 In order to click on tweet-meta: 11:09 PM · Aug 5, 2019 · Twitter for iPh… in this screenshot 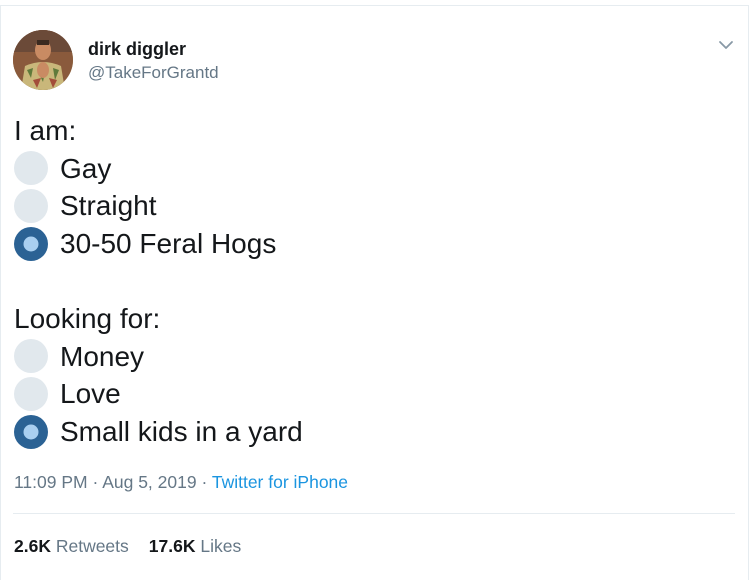, I will do `click(181, 482)`.